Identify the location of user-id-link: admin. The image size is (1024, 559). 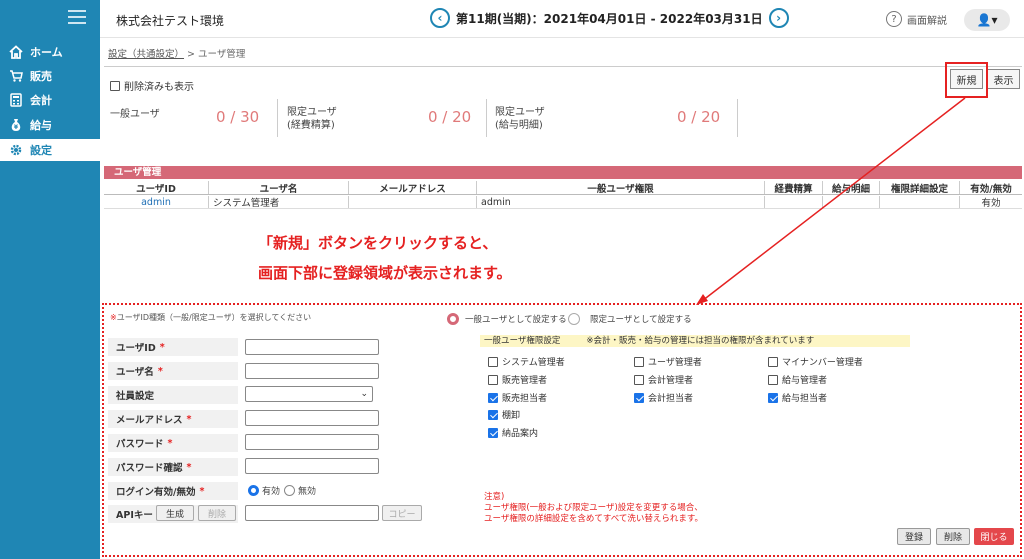
(156, 202).